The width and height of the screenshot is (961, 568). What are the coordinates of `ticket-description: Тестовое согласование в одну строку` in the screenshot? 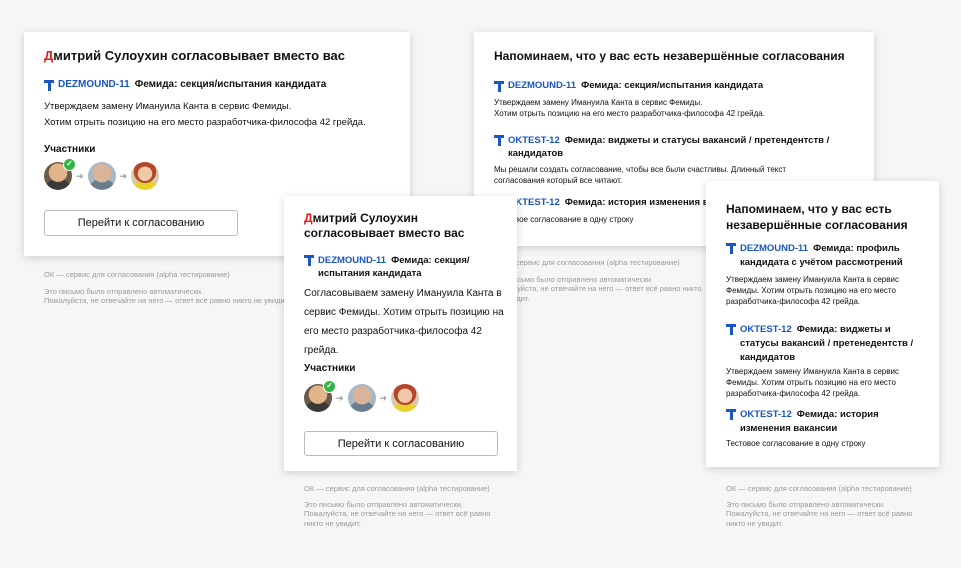 It's located at (796, 443).